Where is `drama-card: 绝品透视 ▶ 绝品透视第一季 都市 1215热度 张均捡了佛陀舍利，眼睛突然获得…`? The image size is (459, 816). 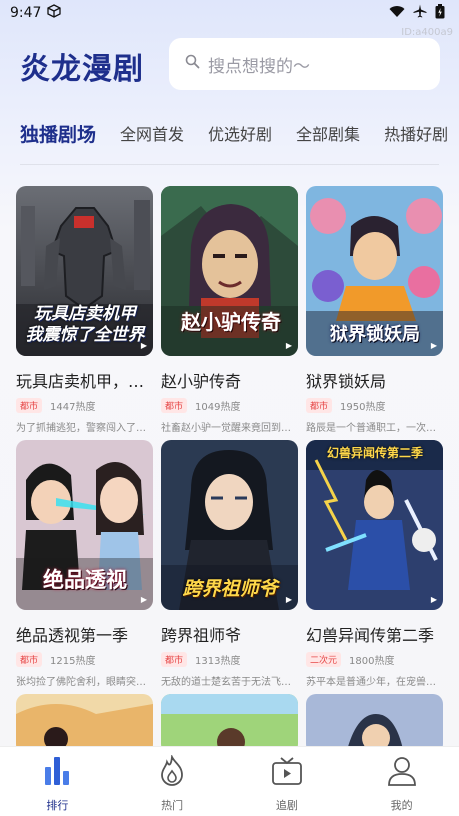
drama-card: 绝品透视 ▶ 绝品透视第一季 都市 1215热度 张均捡了佛陀舍利，眼睛突然获得… is located at coordinates (84, 564).